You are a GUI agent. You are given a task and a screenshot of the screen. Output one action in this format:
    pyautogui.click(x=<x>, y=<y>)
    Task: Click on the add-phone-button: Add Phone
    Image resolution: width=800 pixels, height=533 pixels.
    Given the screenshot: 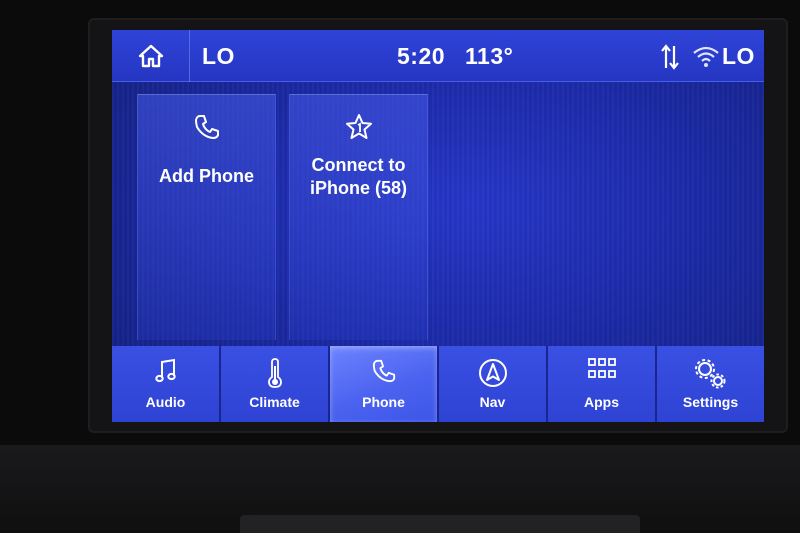 What is the action you would take?
    pyautogui.click(x=206, y=217)
    